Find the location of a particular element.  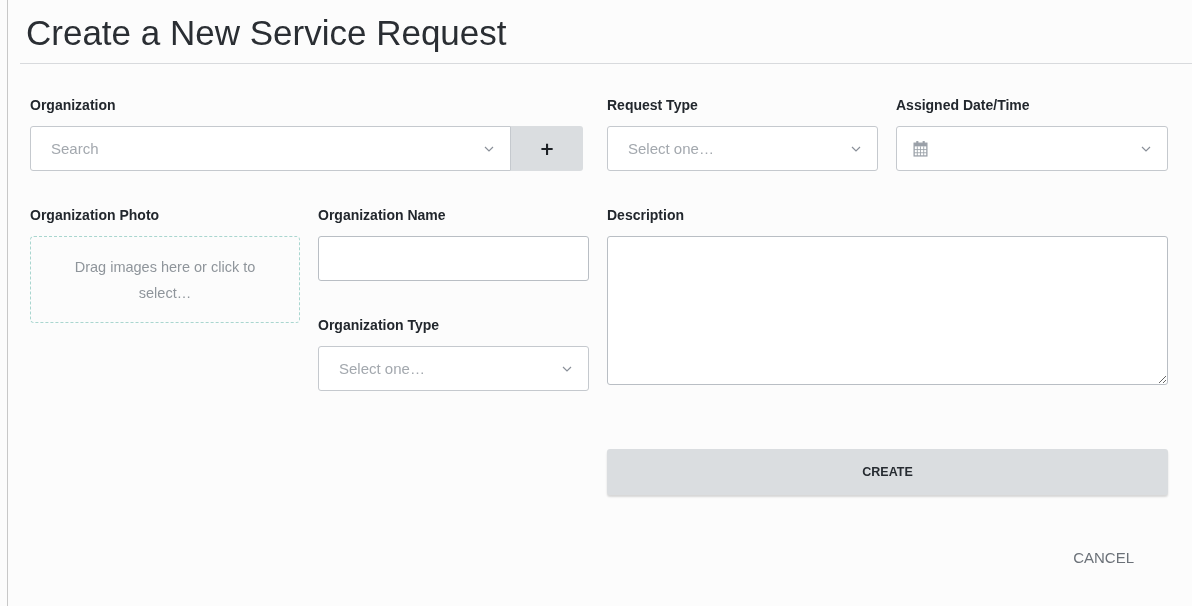

field-label: Organization Type is located at coordinates (379, 325).